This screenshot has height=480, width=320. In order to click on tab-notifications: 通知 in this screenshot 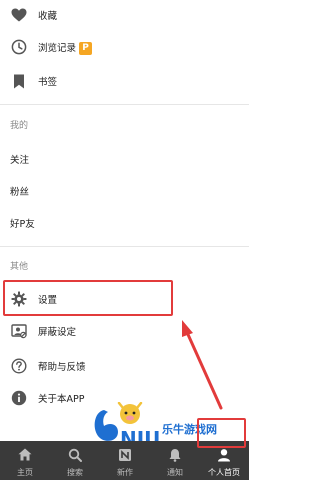, I will do `click(175, 460)`.